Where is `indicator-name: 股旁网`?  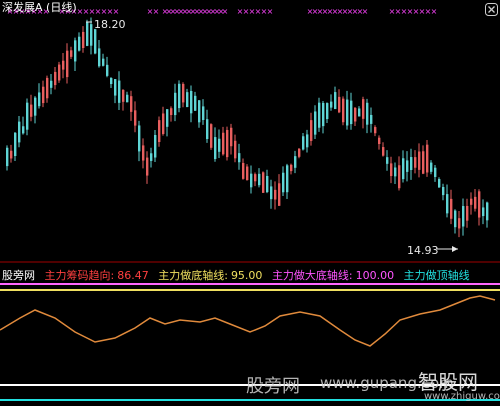 indicator-name: 股旁网 is located at coordinates (18, 275).